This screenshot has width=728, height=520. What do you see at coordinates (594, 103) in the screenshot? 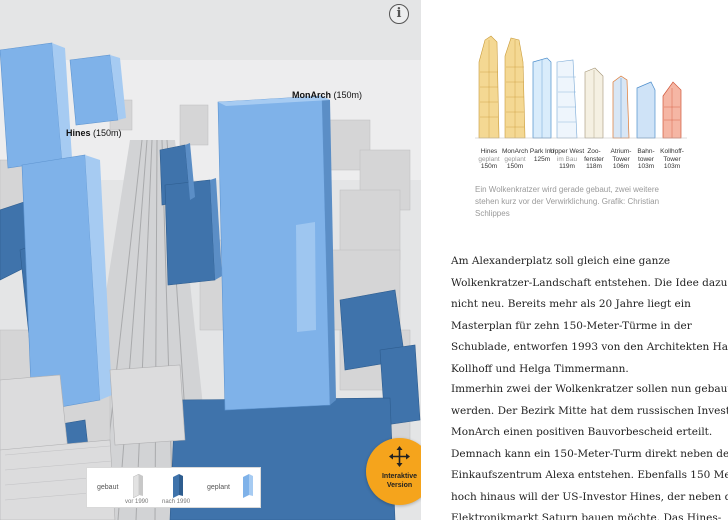
I see `tower-zoofenster` at bounding box center [594, 103].